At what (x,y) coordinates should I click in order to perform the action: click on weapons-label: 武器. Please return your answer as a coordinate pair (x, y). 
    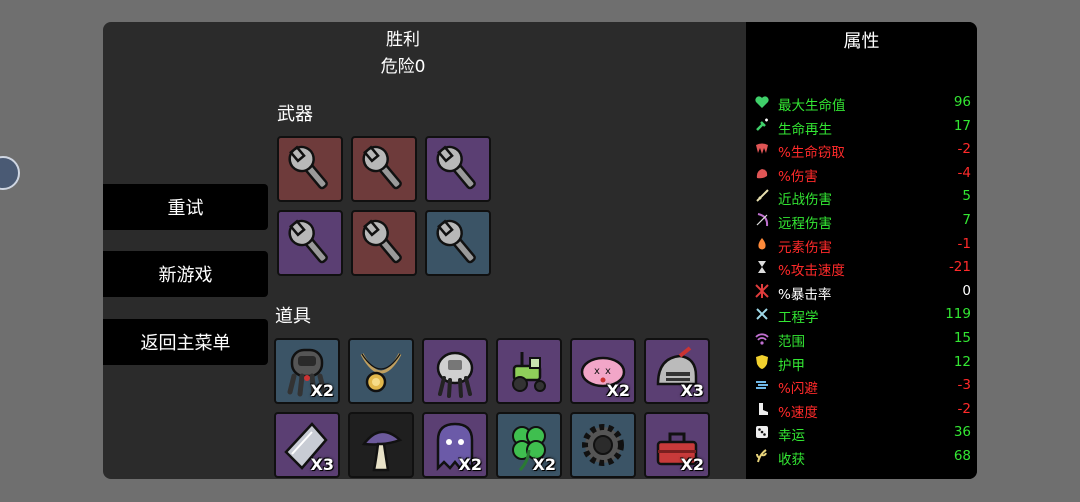
    Looking at the image, I should click on (295, 114).